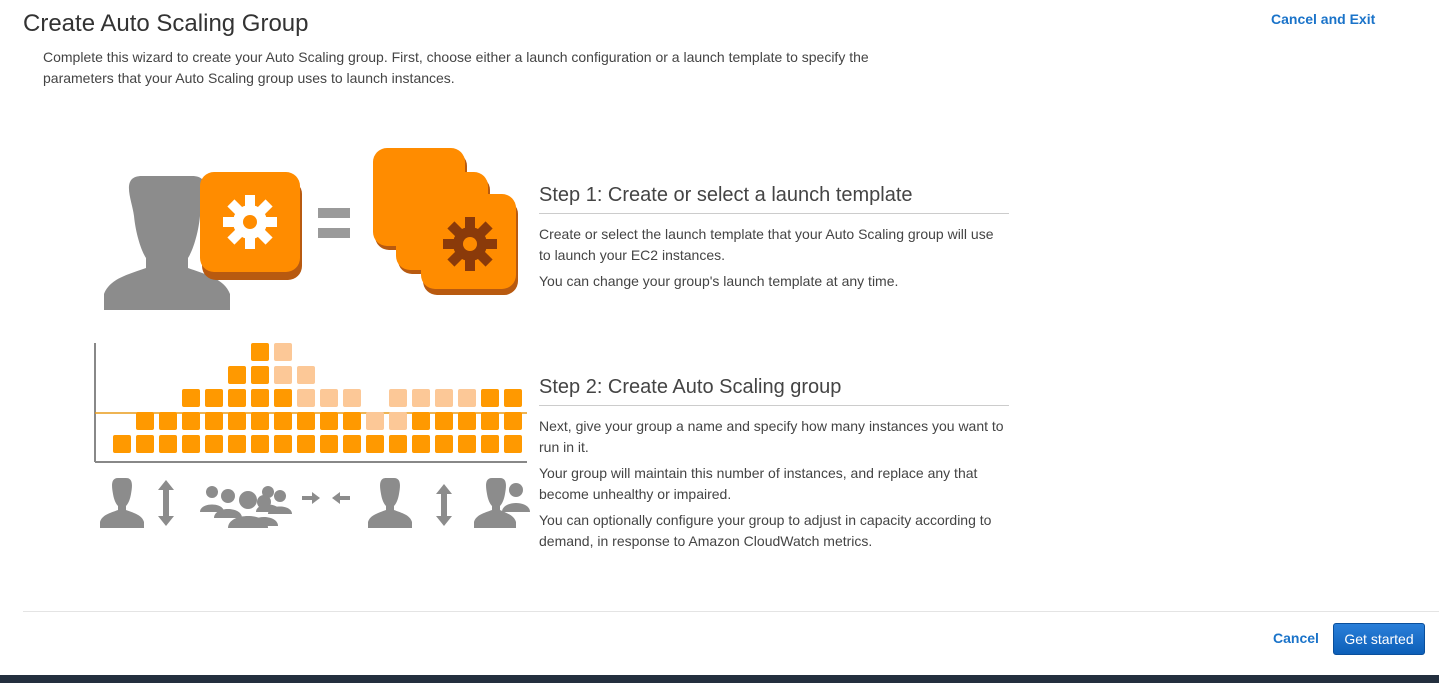  Describe the element at coordinates (445, 221) in the screenshot. I see `launch-template-stack-icon` at that location.